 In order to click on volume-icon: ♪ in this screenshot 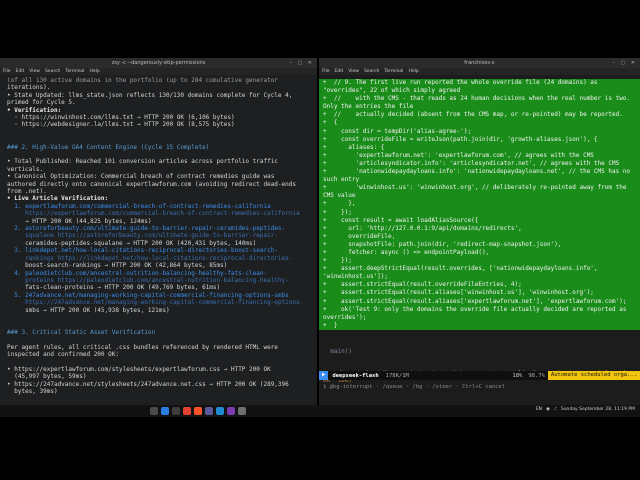, I will do `click(555, 409)`.